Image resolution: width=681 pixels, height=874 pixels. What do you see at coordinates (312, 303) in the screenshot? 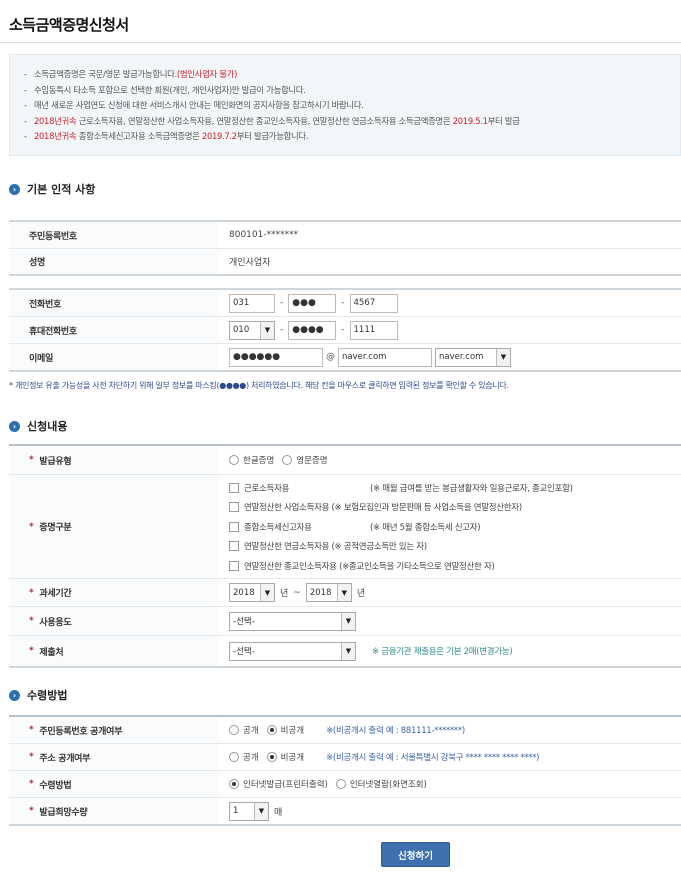
I see `phone-middle-input: ●●●` at bounding box center [312, 303].